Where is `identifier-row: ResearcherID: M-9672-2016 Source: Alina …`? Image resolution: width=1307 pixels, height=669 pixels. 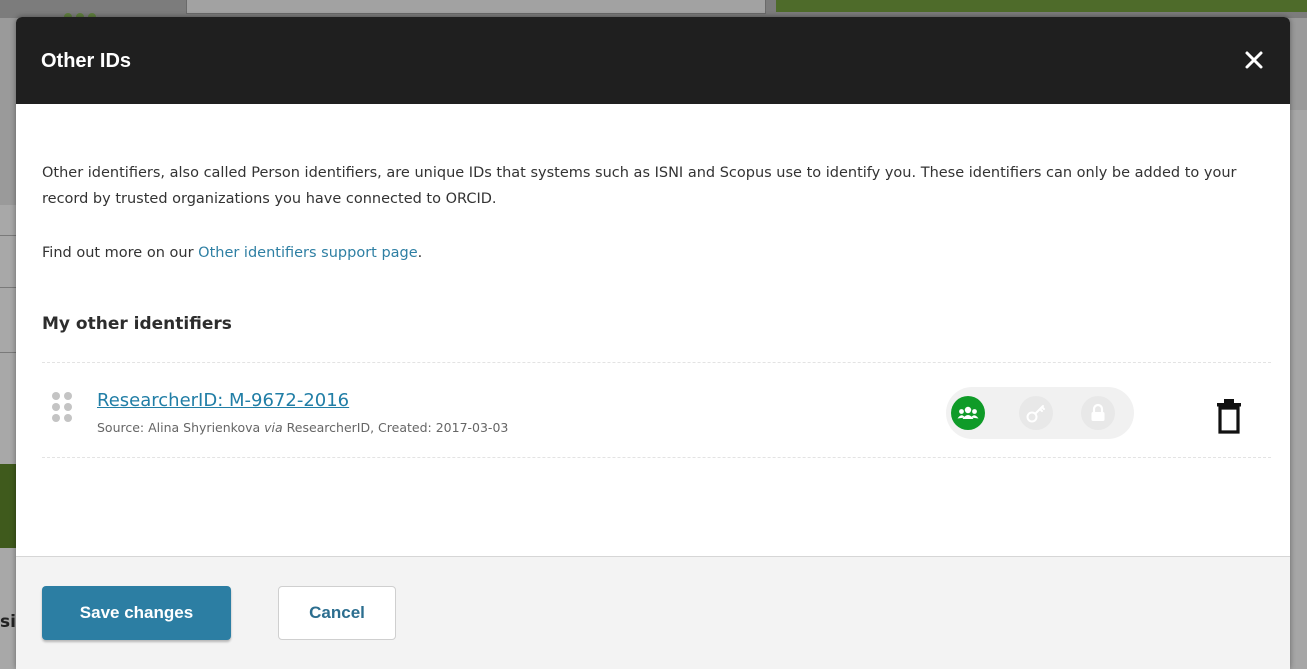
identifier-row: ResearcherID: M-9672-2016 Source: Alina … is located at coordinates (656, 418).